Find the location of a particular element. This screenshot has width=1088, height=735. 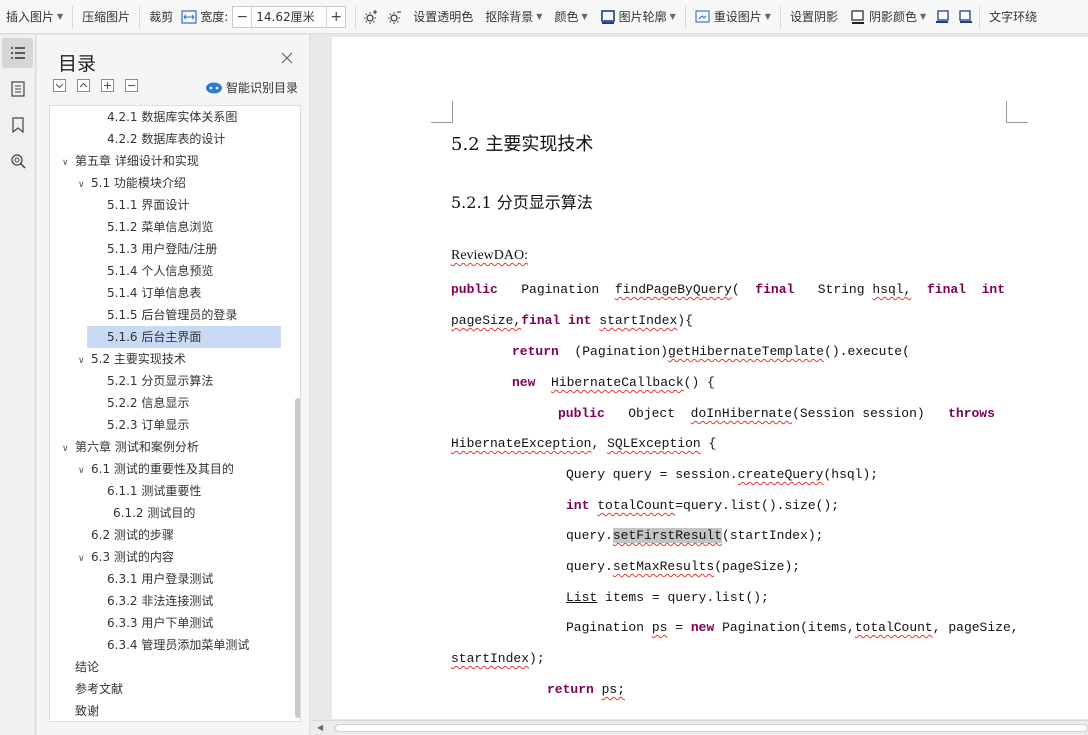

toc-item-label: 4.2.2 数据库表的设计 is located at coordinates (166, 139).